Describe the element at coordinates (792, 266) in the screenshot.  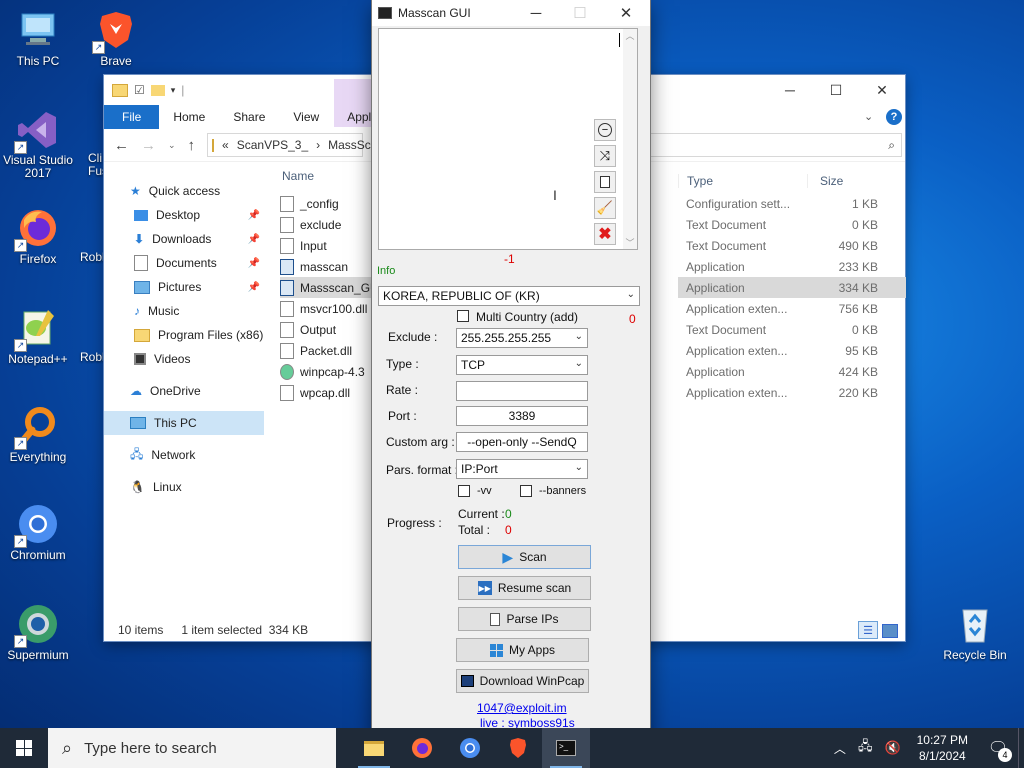
I see `file-details-row: Application 233 KB` at that location.